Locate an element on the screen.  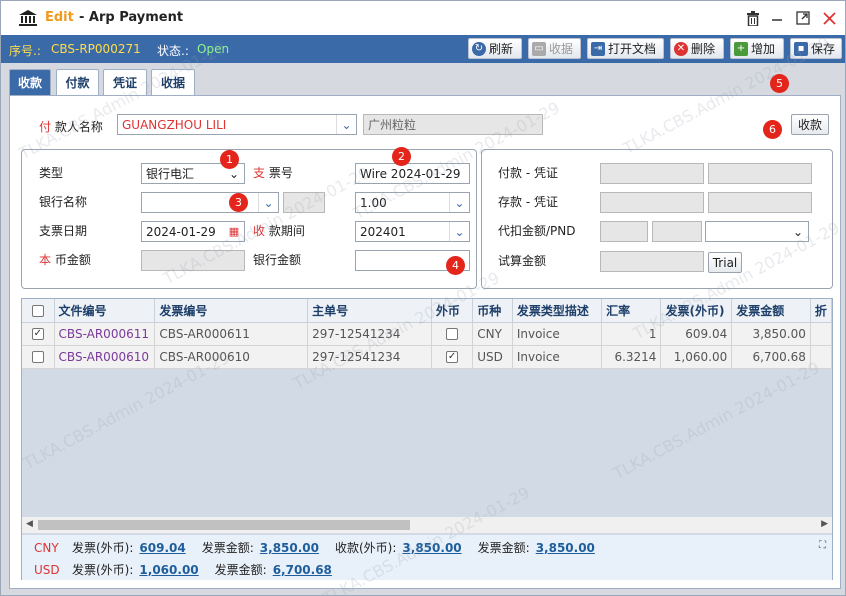
collect-label: 收据 is located at coordinates (561, 49).